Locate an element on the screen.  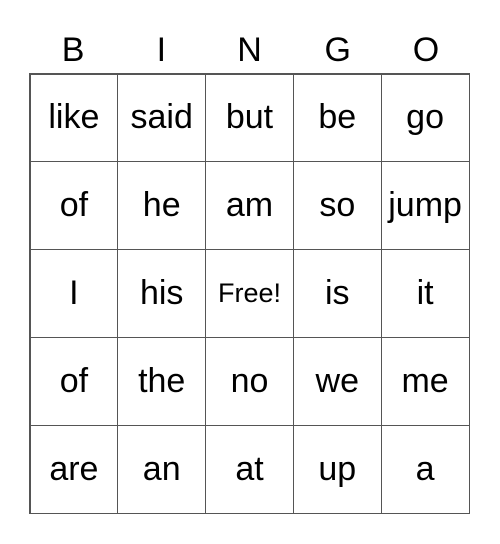
bingo-cell: is is located at coordinates (337, 293).